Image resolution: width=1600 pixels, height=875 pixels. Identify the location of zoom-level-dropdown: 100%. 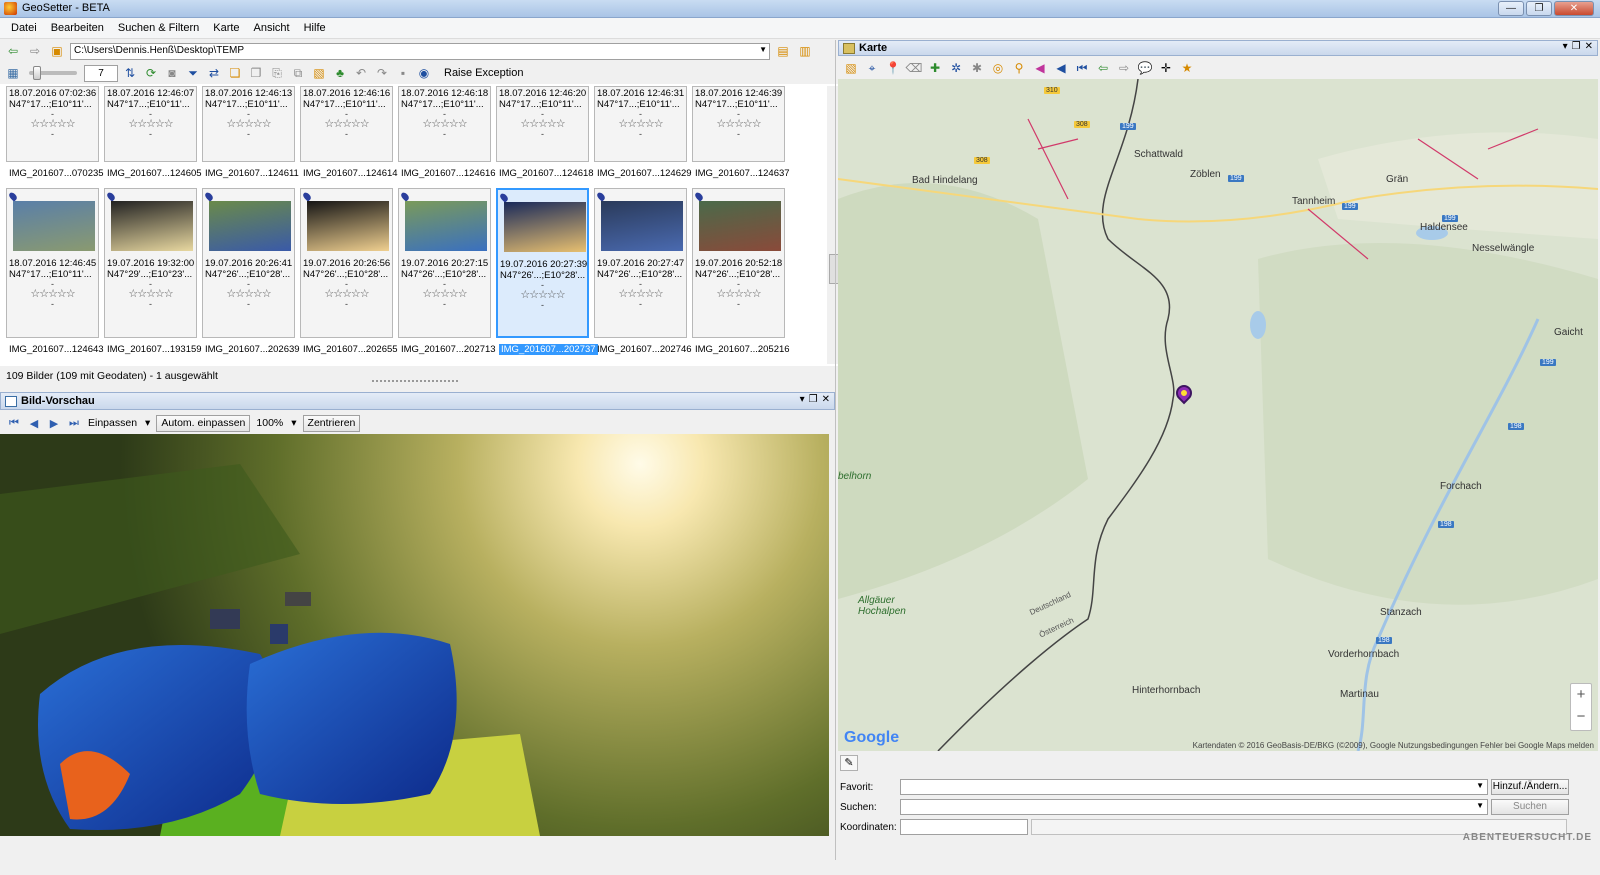
(269, 423).